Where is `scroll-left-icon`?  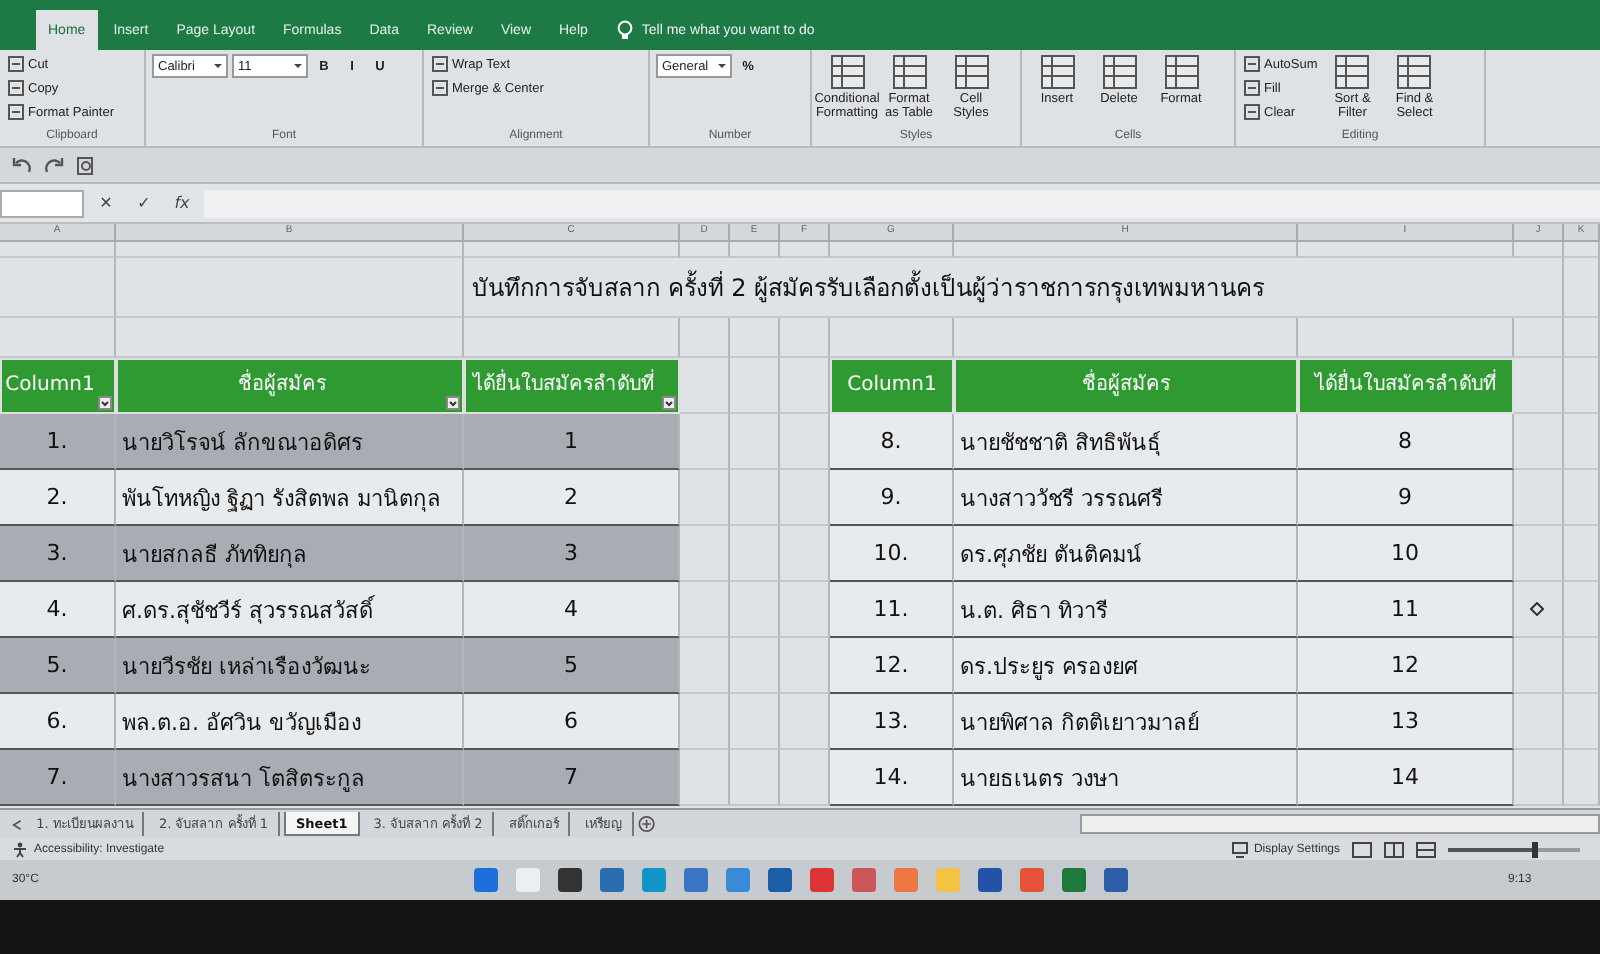 scroll-left-icon is located at coordinates (17, 824).